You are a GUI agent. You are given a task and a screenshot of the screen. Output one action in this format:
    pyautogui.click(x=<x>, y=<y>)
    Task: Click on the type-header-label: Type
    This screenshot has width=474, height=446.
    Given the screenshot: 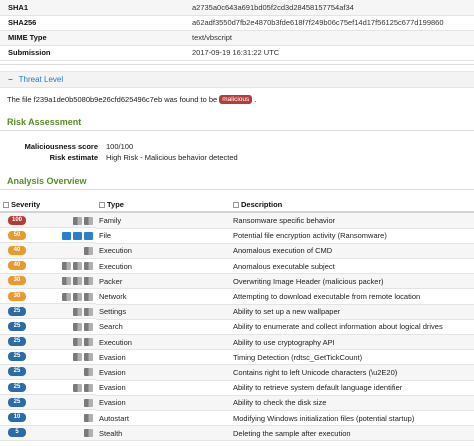 What is the action you would take?
    pyautogui.click(x=115, y=204)
    